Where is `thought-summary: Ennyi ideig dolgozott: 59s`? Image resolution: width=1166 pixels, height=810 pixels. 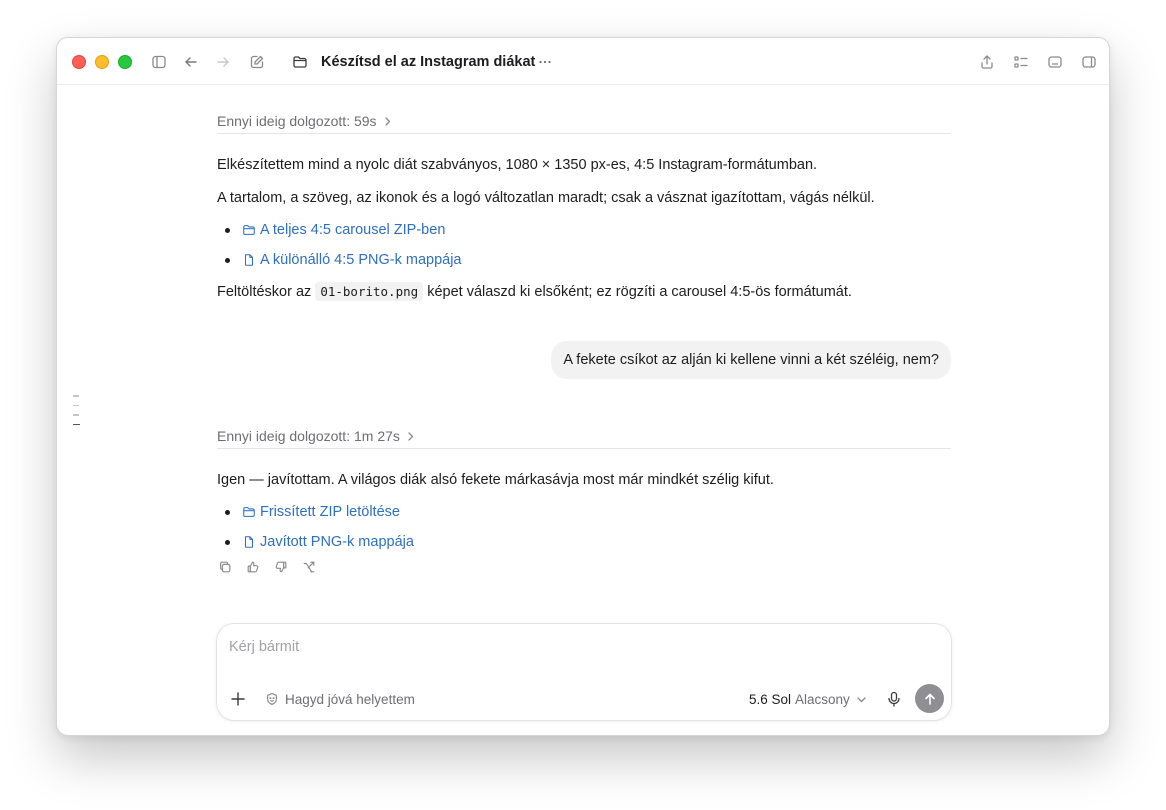
thought-summary: Ennyi ideig dolgozott: 59s is located at coordinates (584, 123).